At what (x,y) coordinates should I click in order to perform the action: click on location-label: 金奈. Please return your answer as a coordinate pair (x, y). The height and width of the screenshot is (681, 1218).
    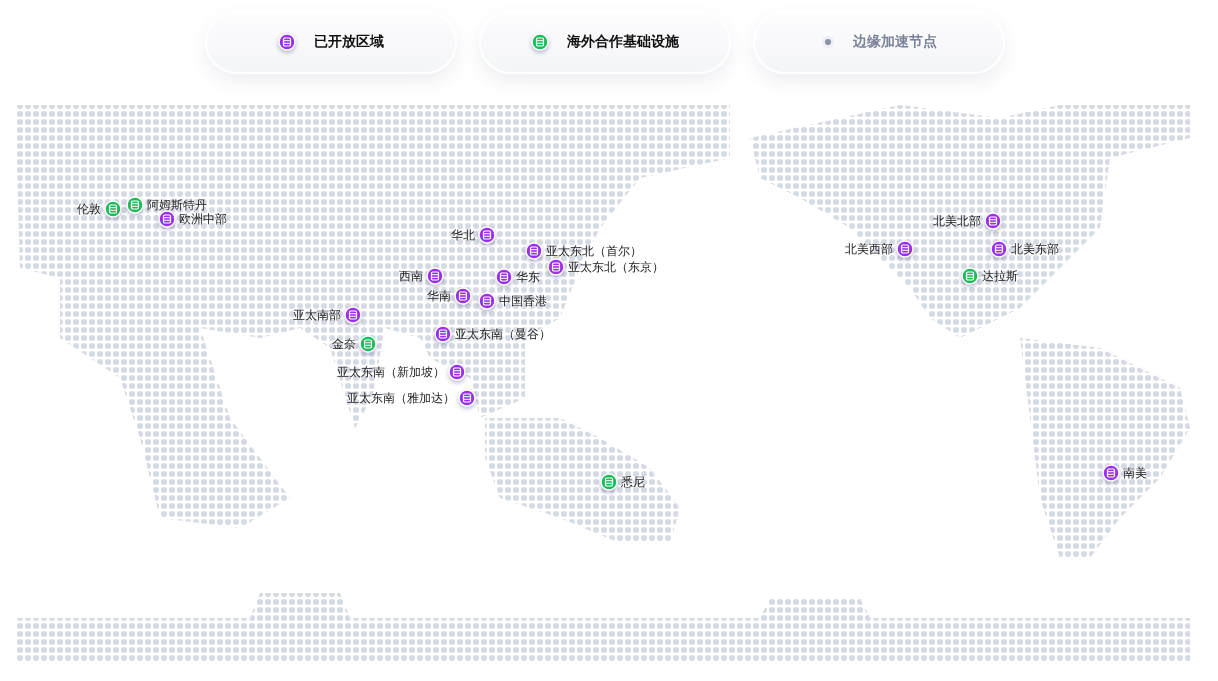
    Looking at the image, I should click on (344, 344).